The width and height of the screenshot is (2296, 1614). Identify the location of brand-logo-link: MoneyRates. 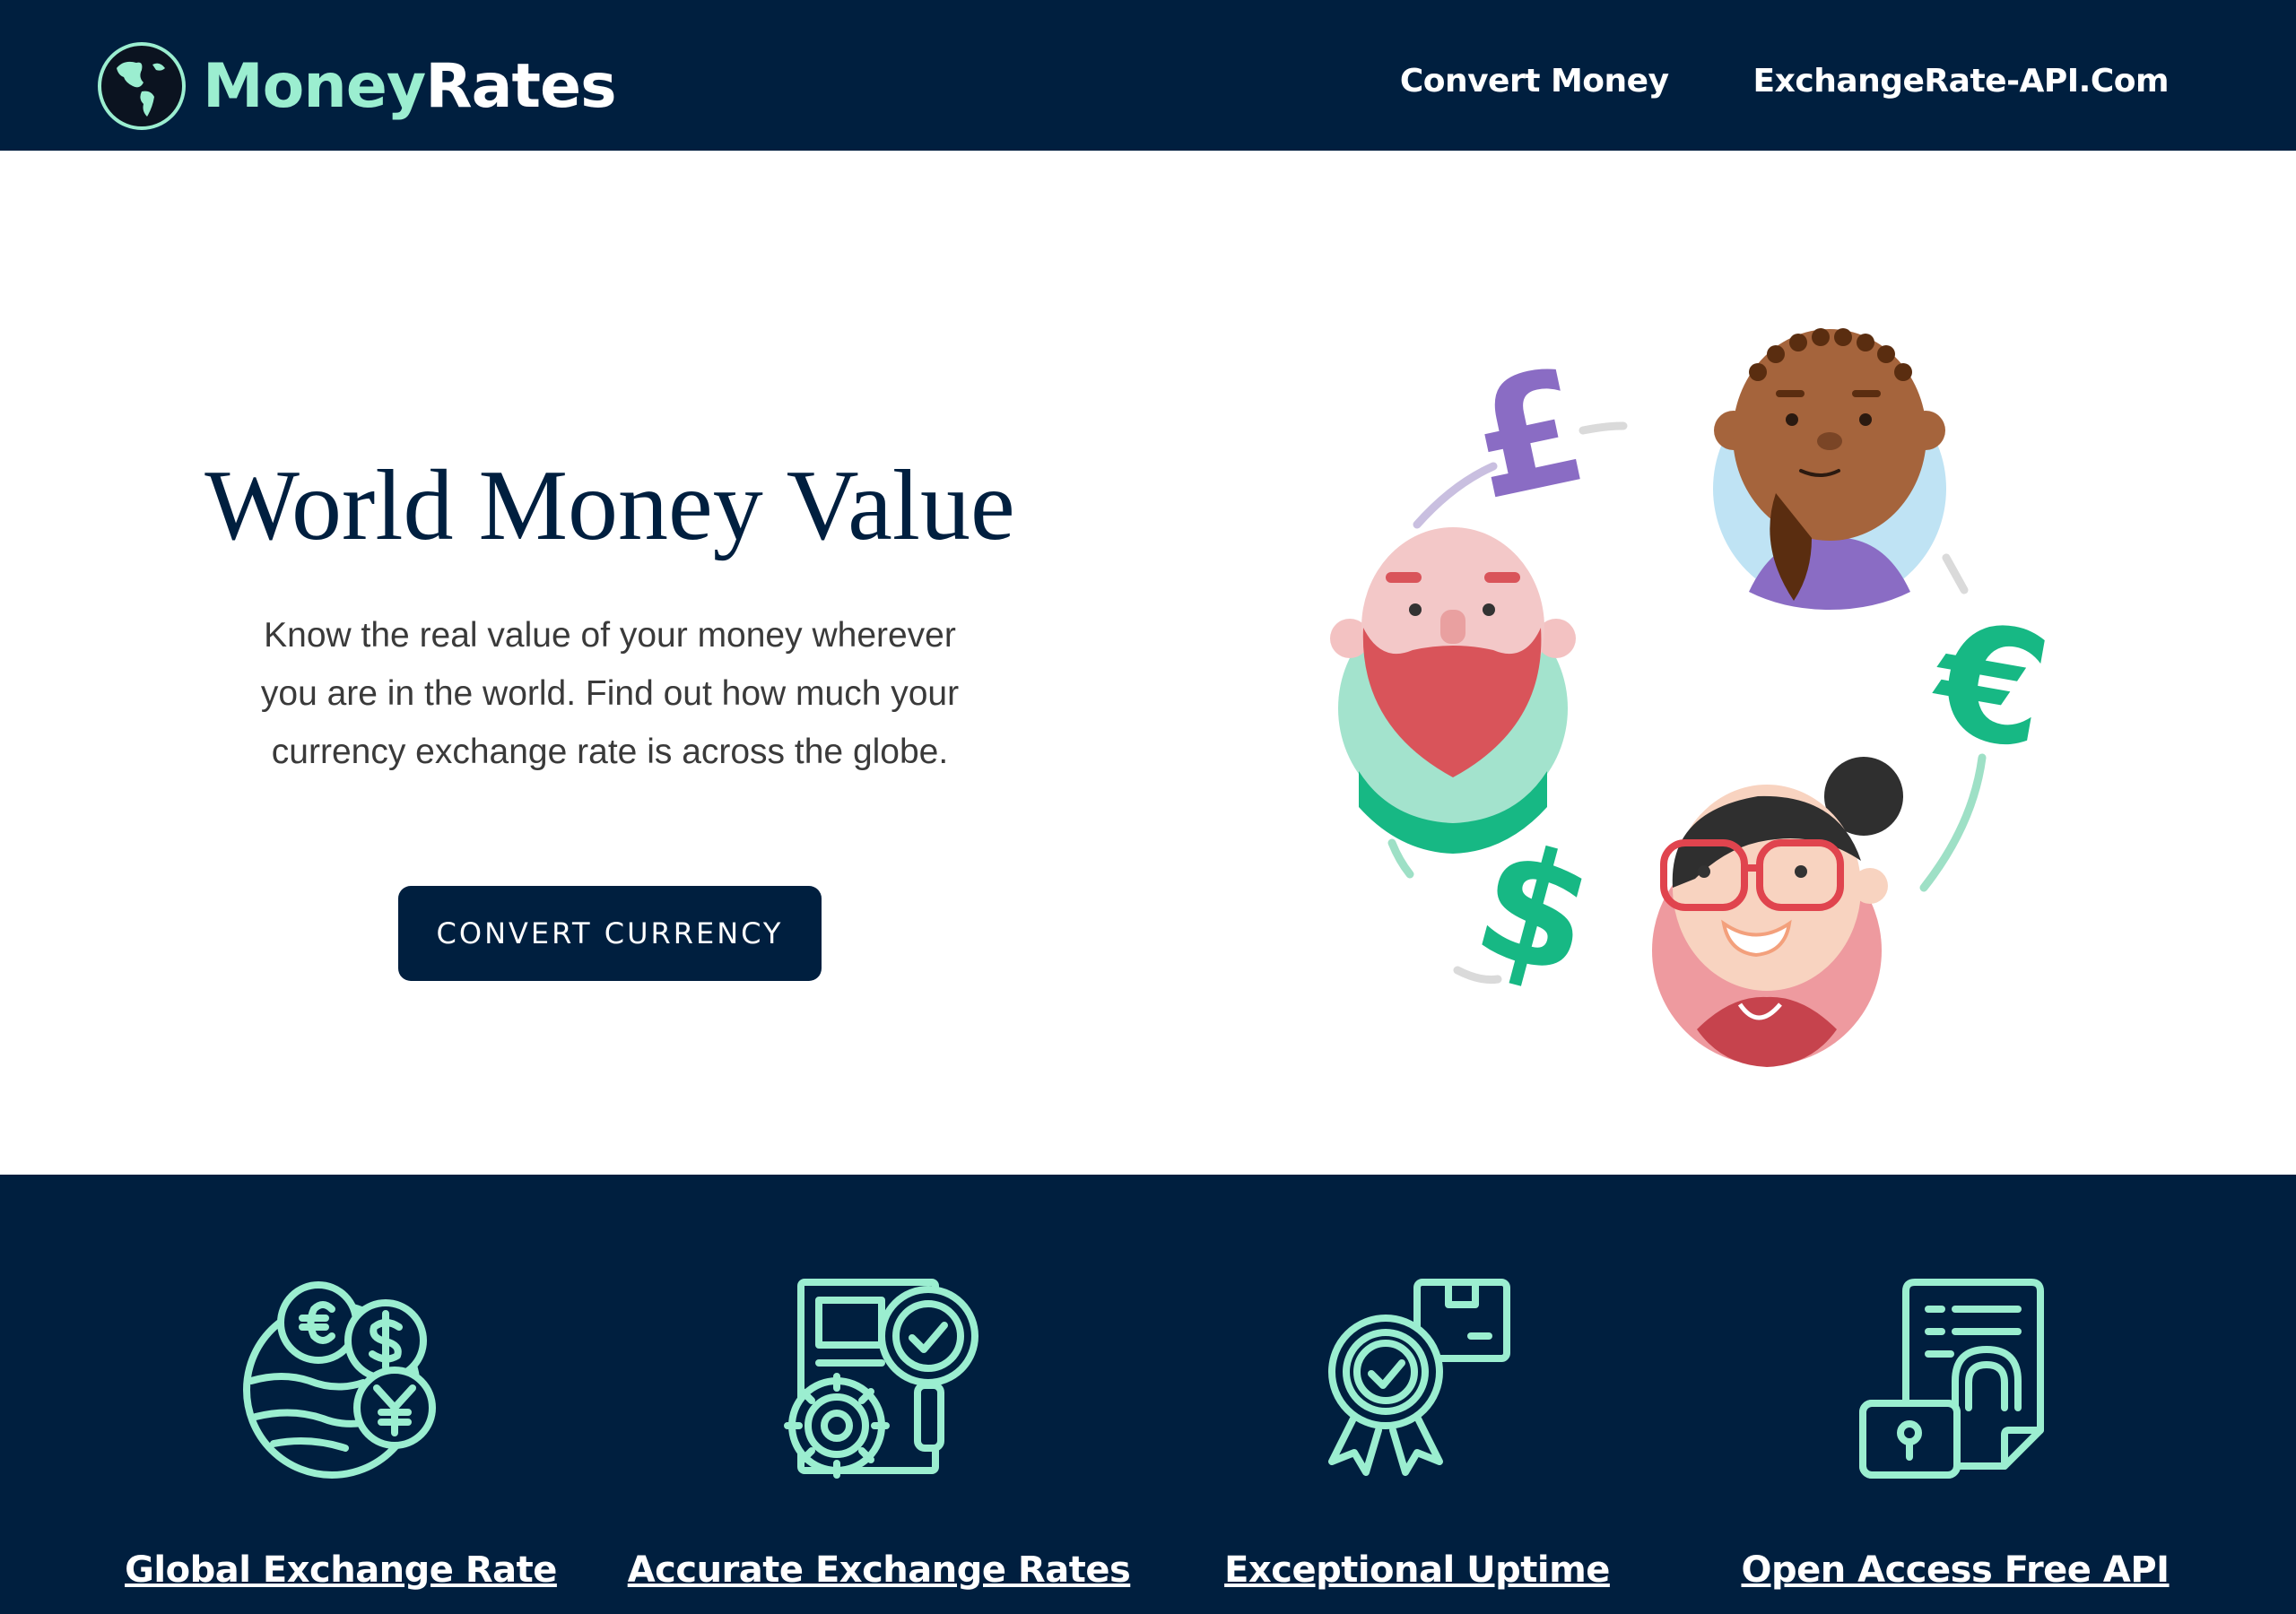
(357, 86).